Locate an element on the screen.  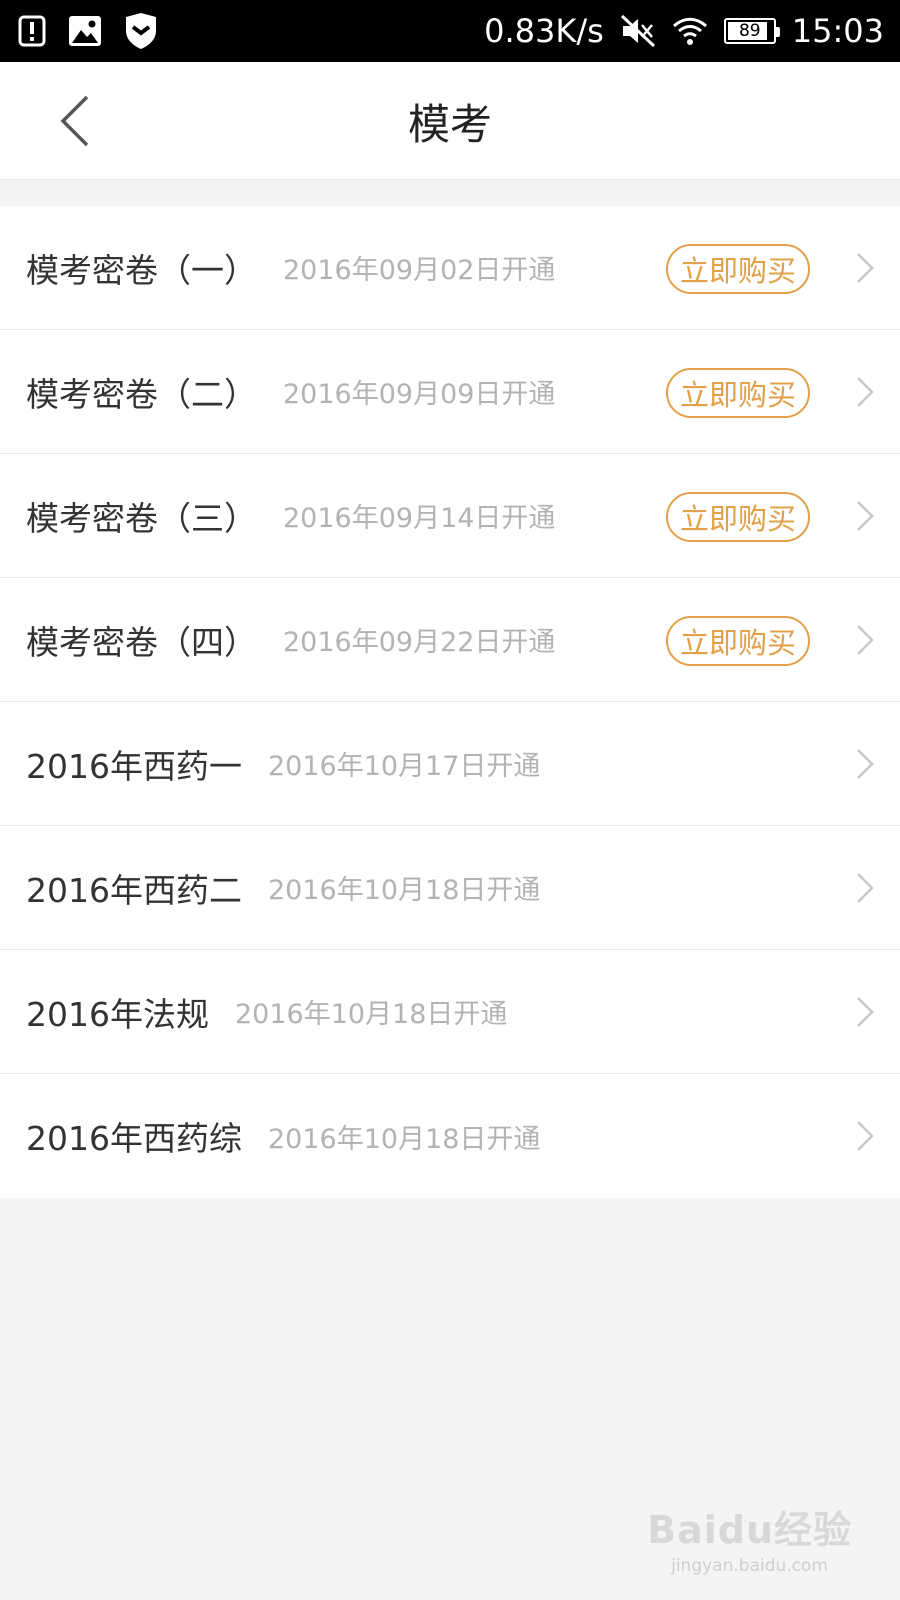
item-title: 模考密卷（二） is located at coordinates (141, 394).